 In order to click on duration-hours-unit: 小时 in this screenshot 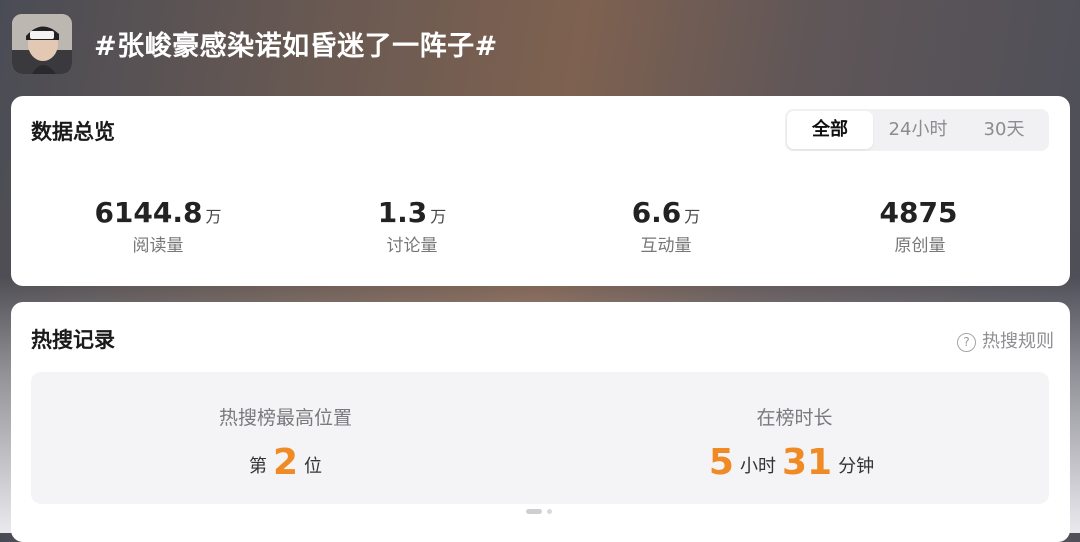, I will do `click(757, 466)`.